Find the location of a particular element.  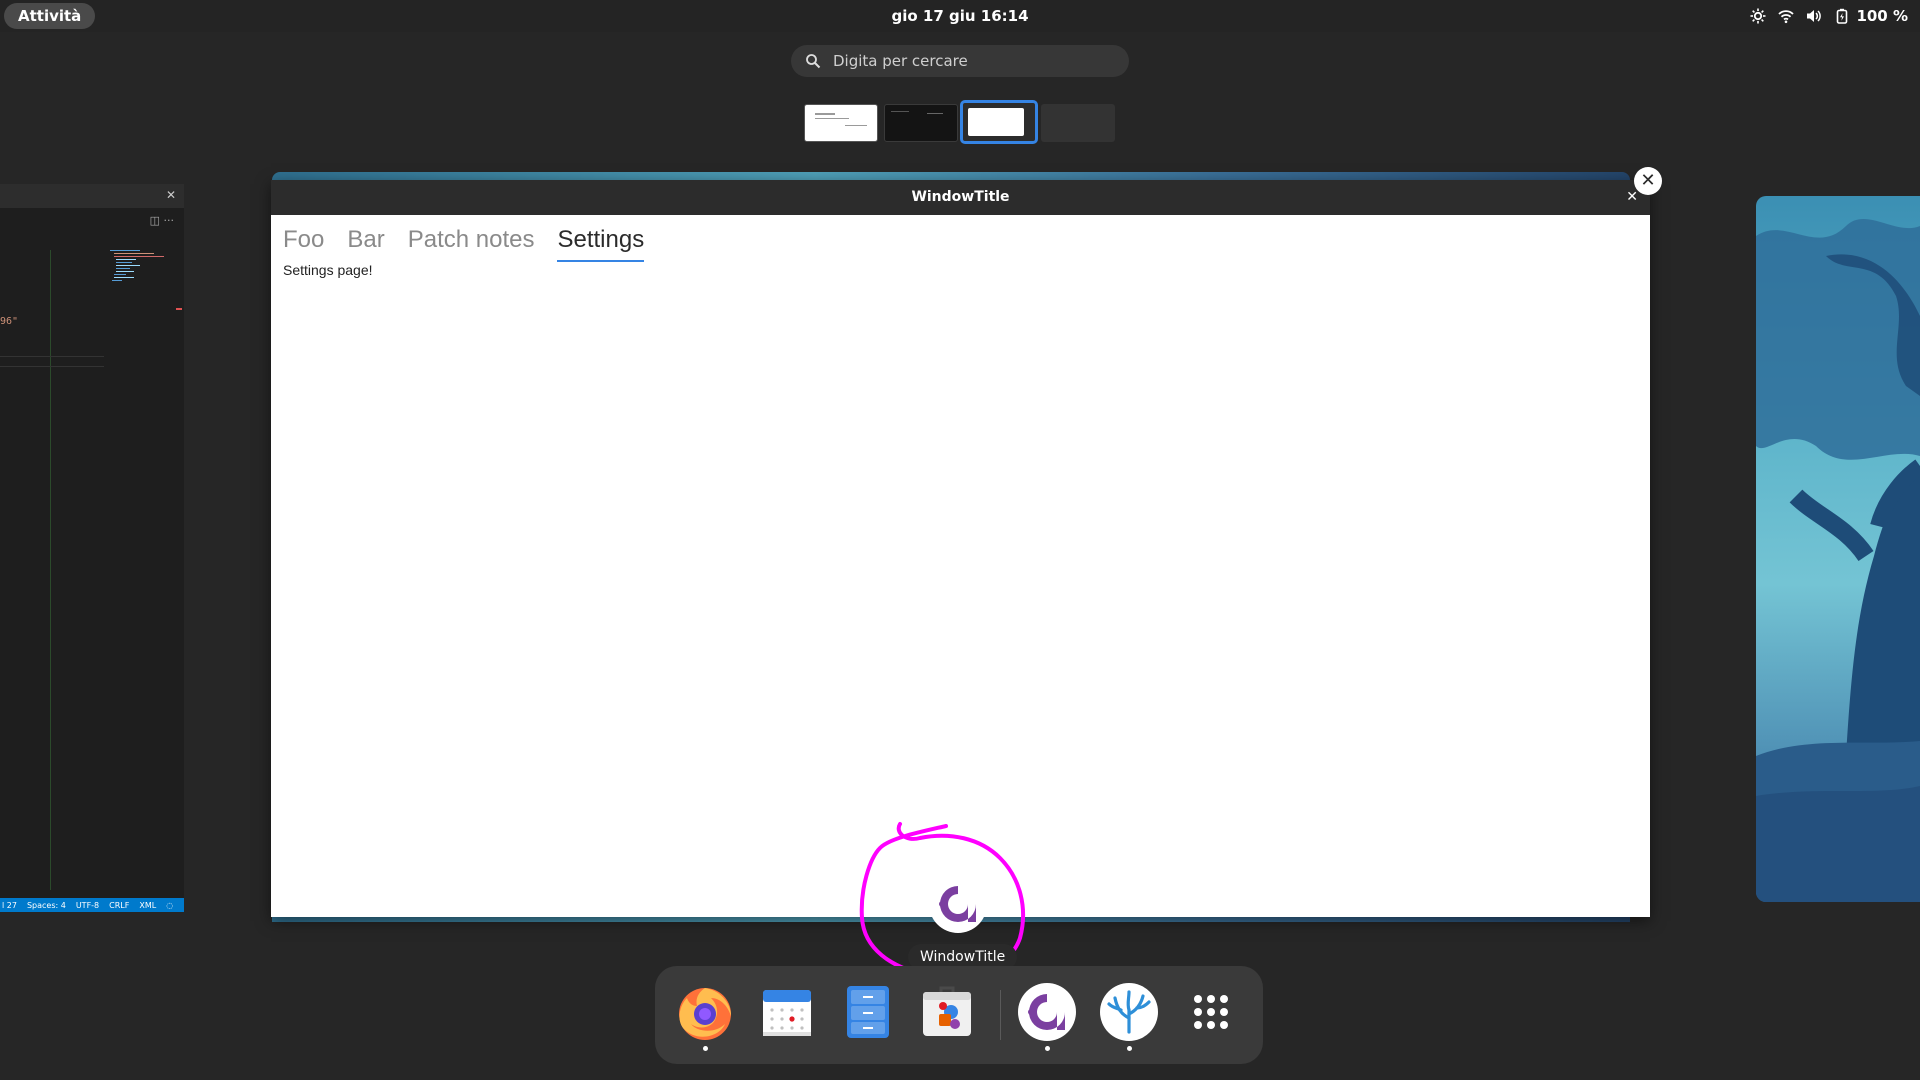

search-input: Digita per cercare is located at coordinates (960, 61).